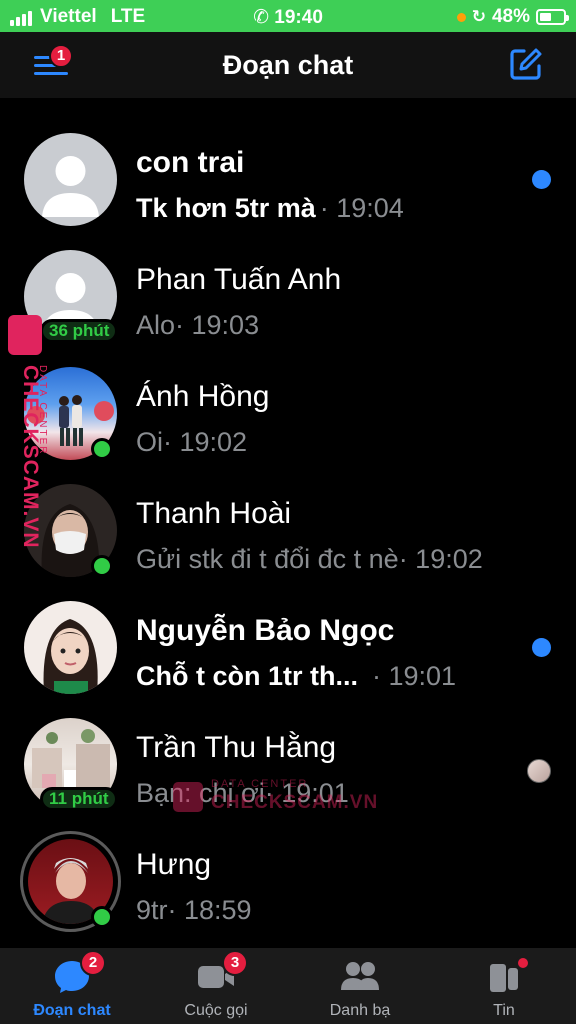  I want to click on last-message: Alo, so click(156, 325).